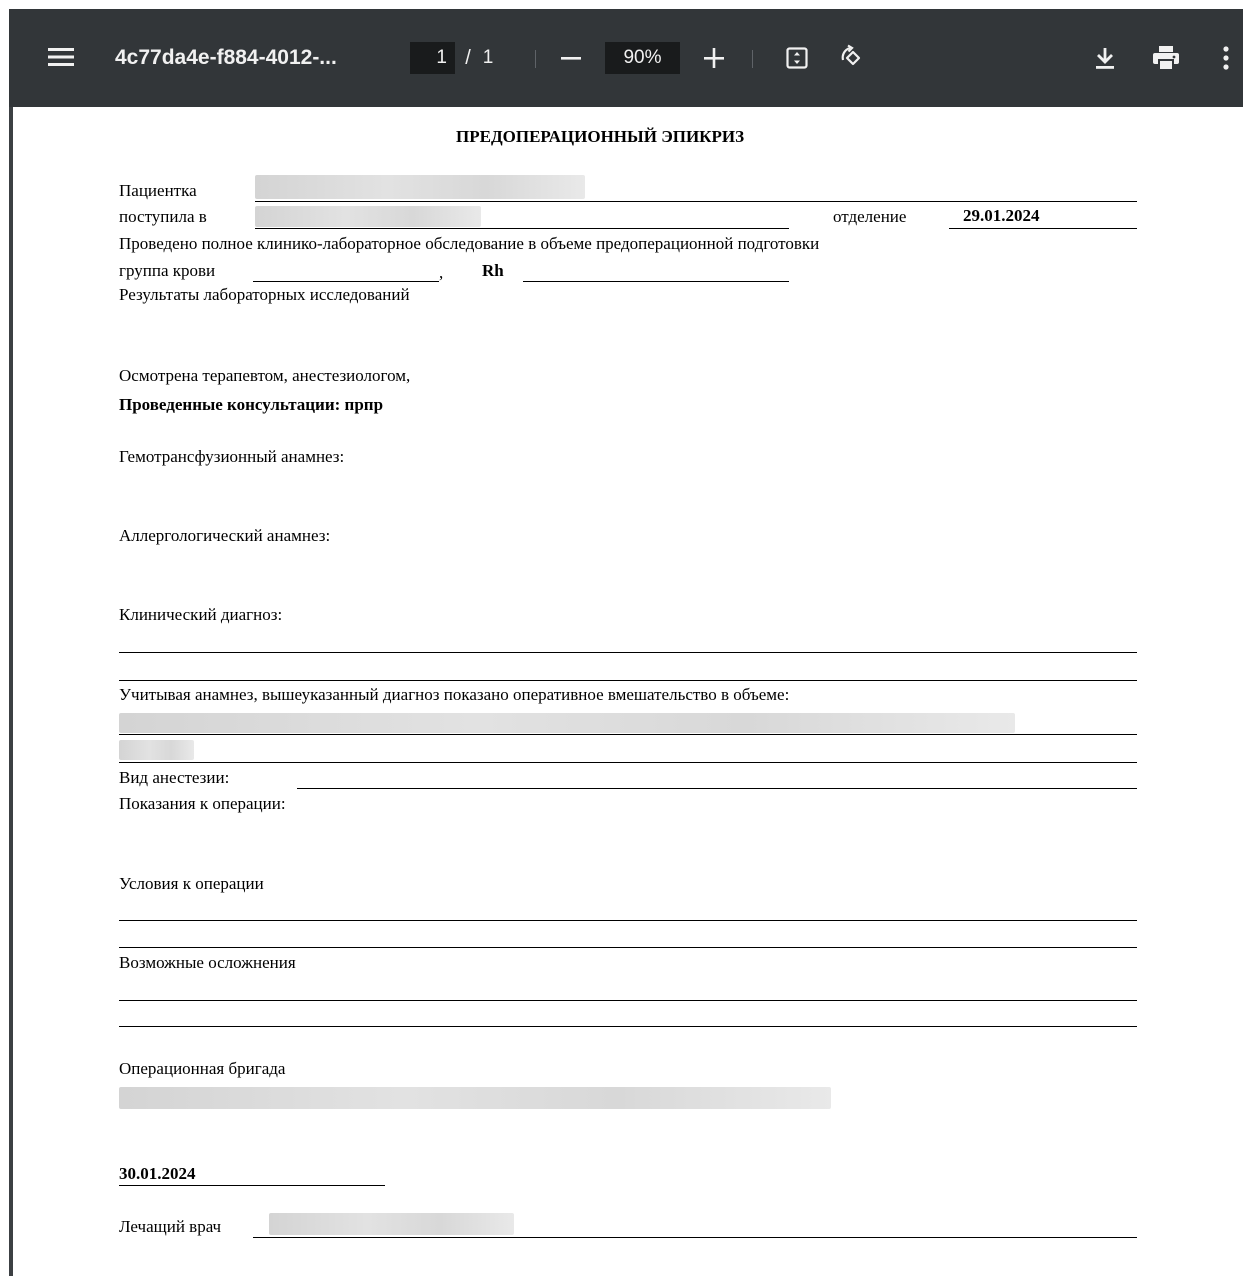 The image size is (1243, 1276). I want to click on rh-label: Rh, so click(493, 270).